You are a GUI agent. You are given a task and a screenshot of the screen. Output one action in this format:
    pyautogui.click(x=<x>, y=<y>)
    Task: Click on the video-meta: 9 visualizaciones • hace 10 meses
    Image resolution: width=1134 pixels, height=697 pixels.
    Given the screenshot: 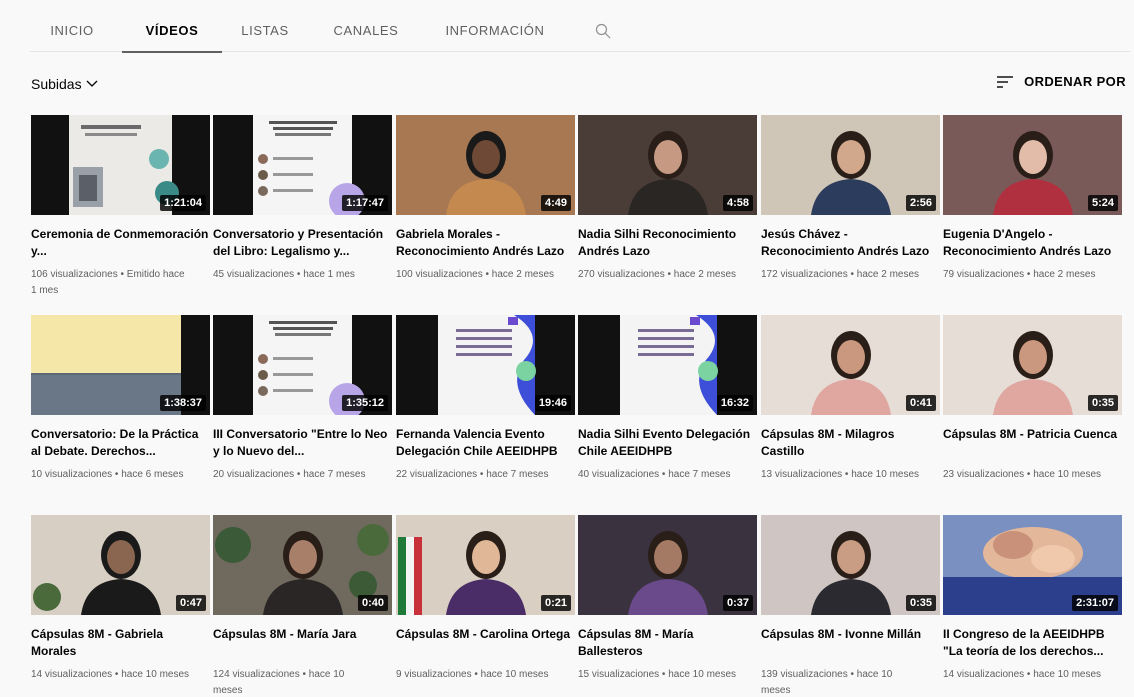 What is the action you would take?
    pyautogui.click(x=472, y=674)
    